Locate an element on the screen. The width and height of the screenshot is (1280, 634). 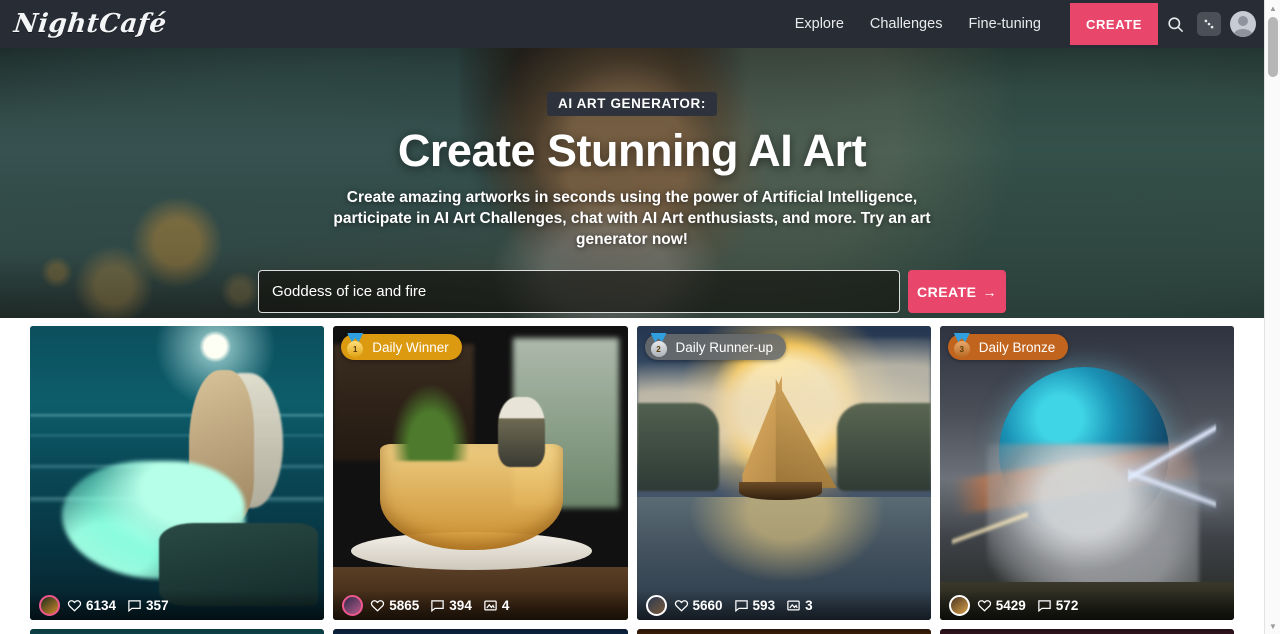
prompt-form: CREATE → is located at coordinates (632, 291).